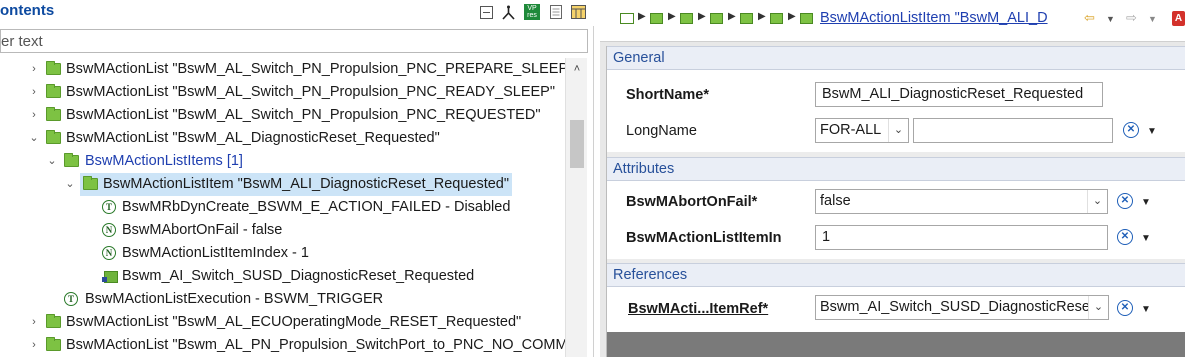 Image resolution: width=1185 pixels, height=357 pixels. I want to click on link-with-editor-icon, so click(508, 12).